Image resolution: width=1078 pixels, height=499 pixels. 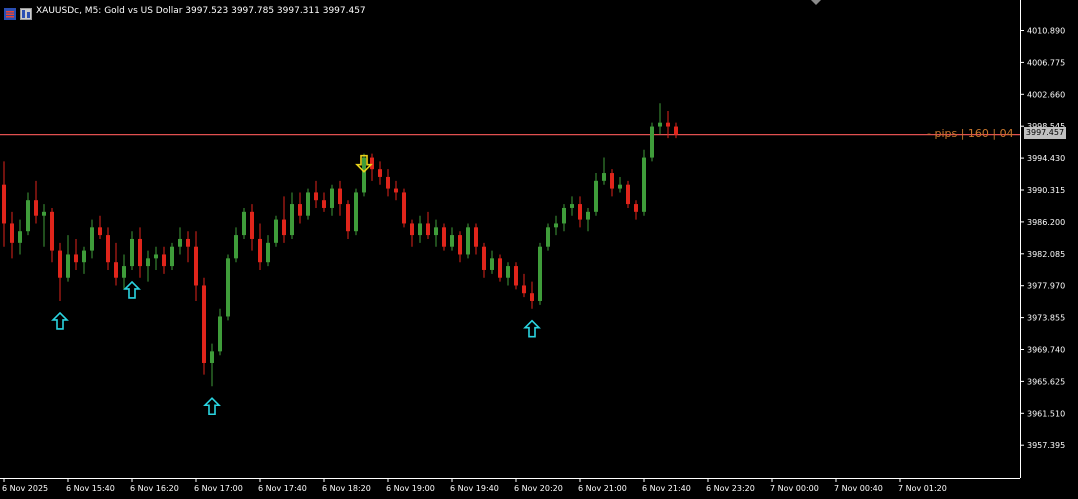 I want to click on chart-window-icon, so click(x=26, y=12).